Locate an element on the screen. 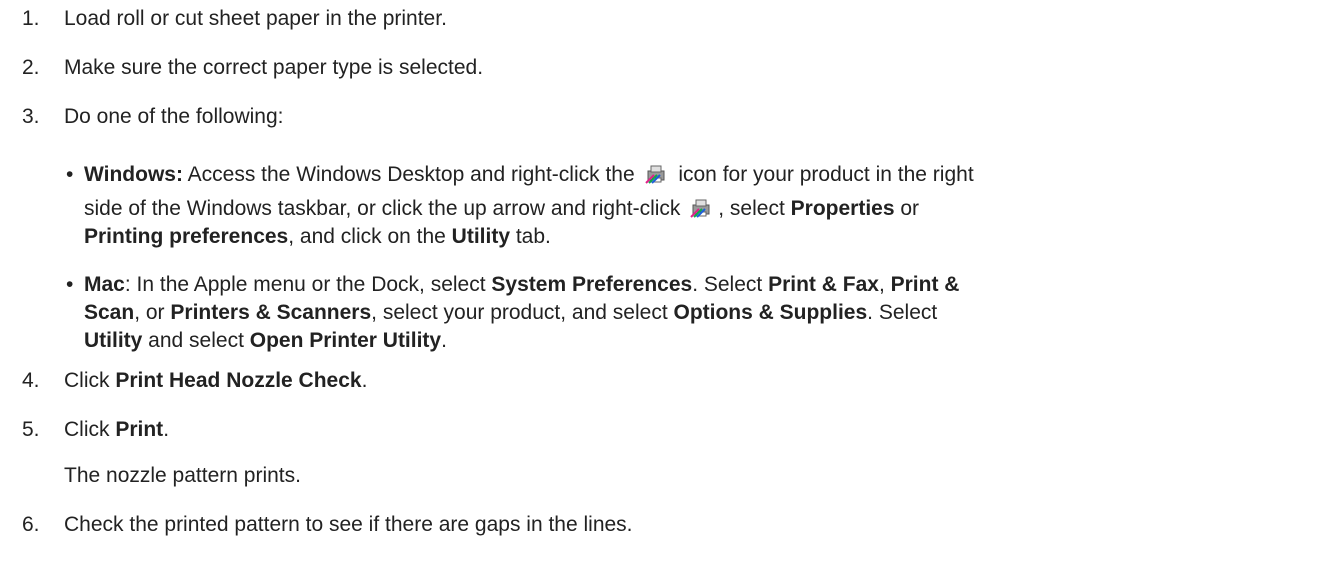 This screenshot has width=1327, height=561. bold-term: Print is located at coordinates (139, 429).